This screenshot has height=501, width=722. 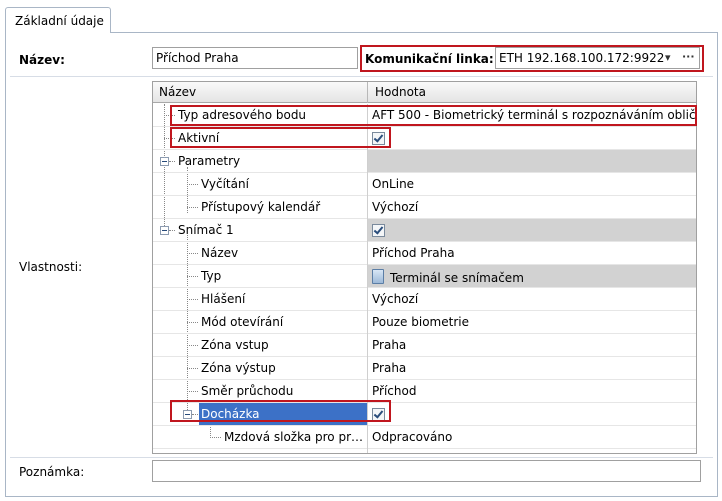 I want to click on row-value-text: Terminál se snímačem, so click(x=457, y=278).